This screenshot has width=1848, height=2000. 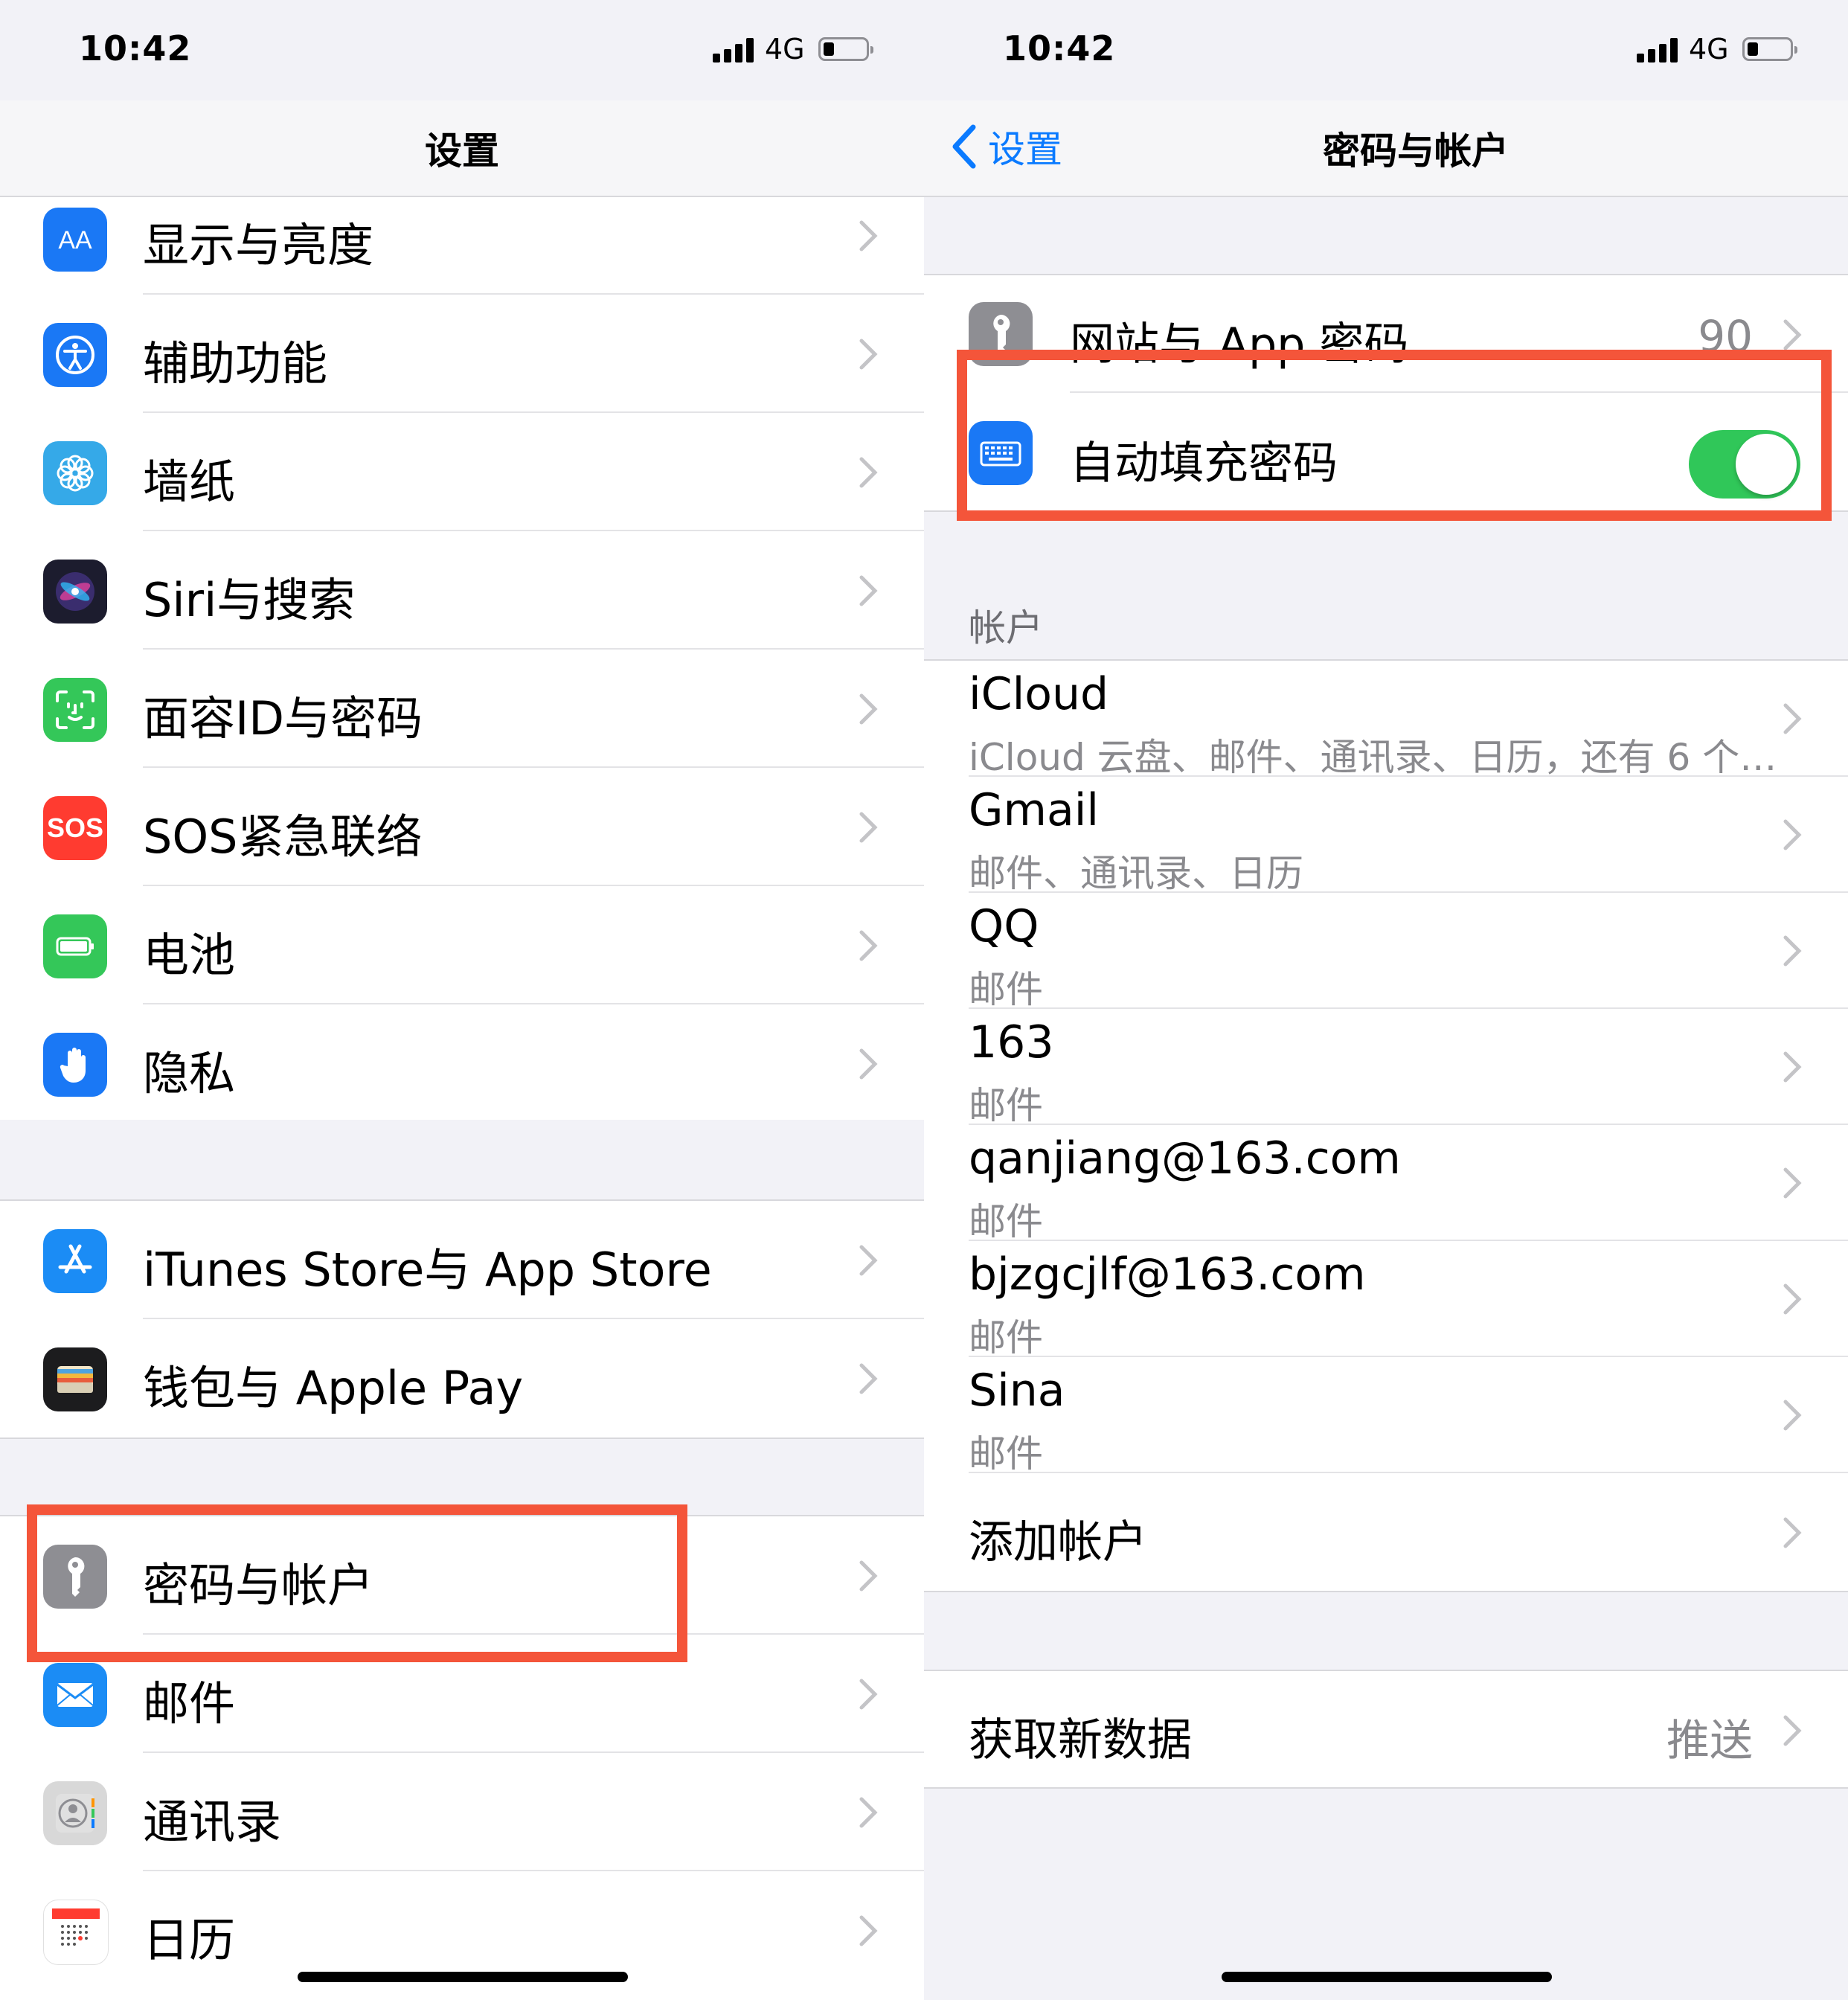 I want to click on settings-item-wallet: 钱包与 Apple Pay, so click(x=462, y=1379).